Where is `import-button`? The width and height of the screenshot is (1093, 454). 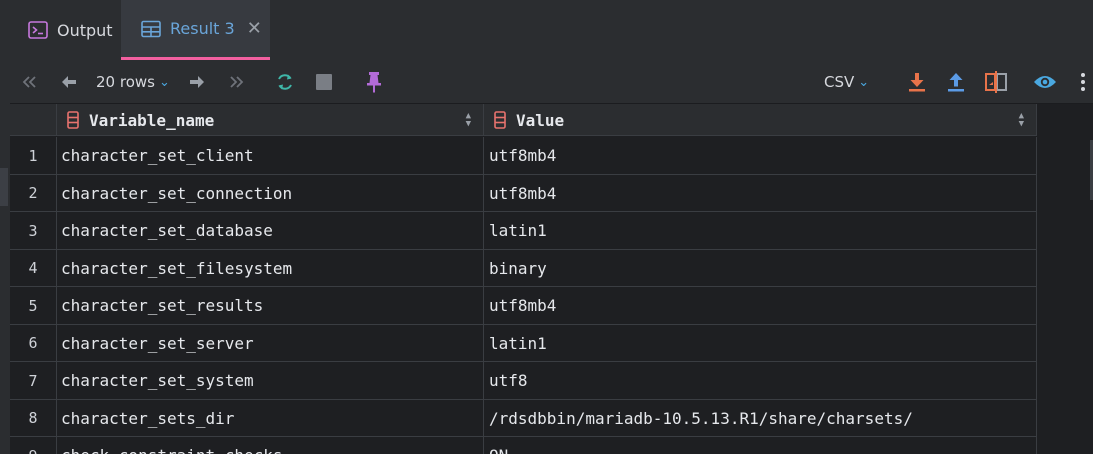
import-button is located at coordinates (956, 82).